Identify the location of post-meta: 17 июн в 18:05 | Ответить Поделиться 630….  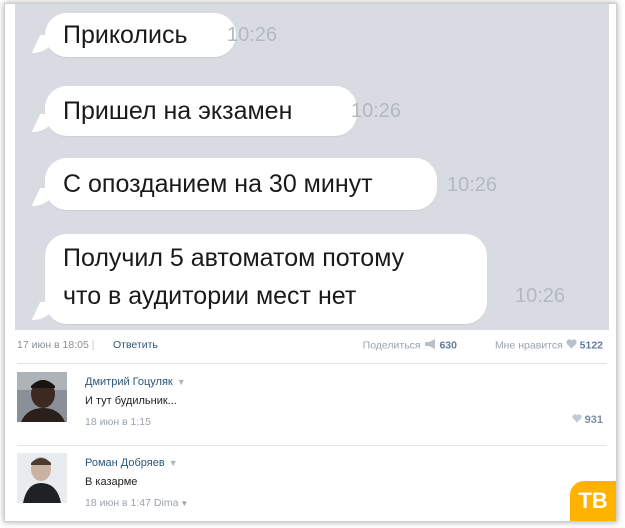
(312, 348).